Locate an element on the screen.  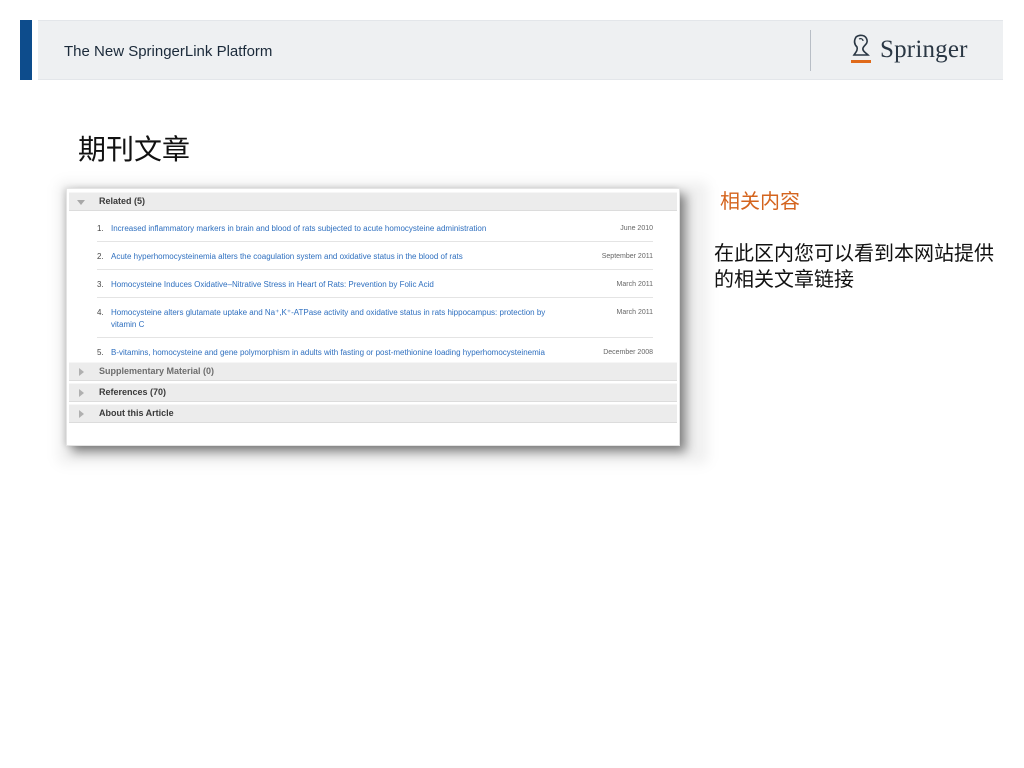
item-date: December 2008 is located at coordinates (628, 352).